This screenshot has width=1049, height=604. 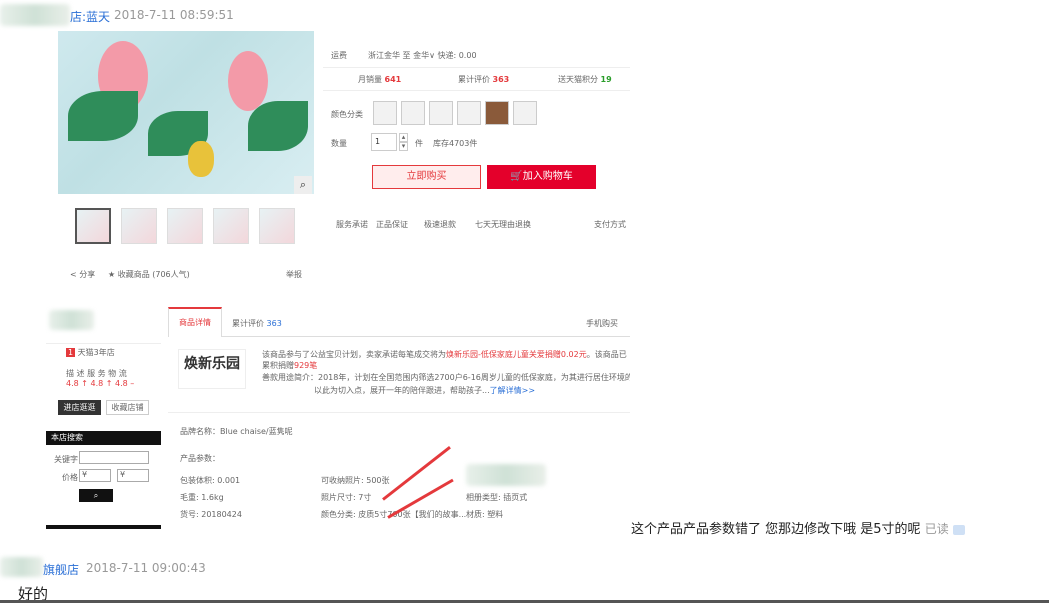 What do you see at coordinates (610, 224) in the screenshot?
I see `payment-label: 支付方式` at bounding box center [610, 224].